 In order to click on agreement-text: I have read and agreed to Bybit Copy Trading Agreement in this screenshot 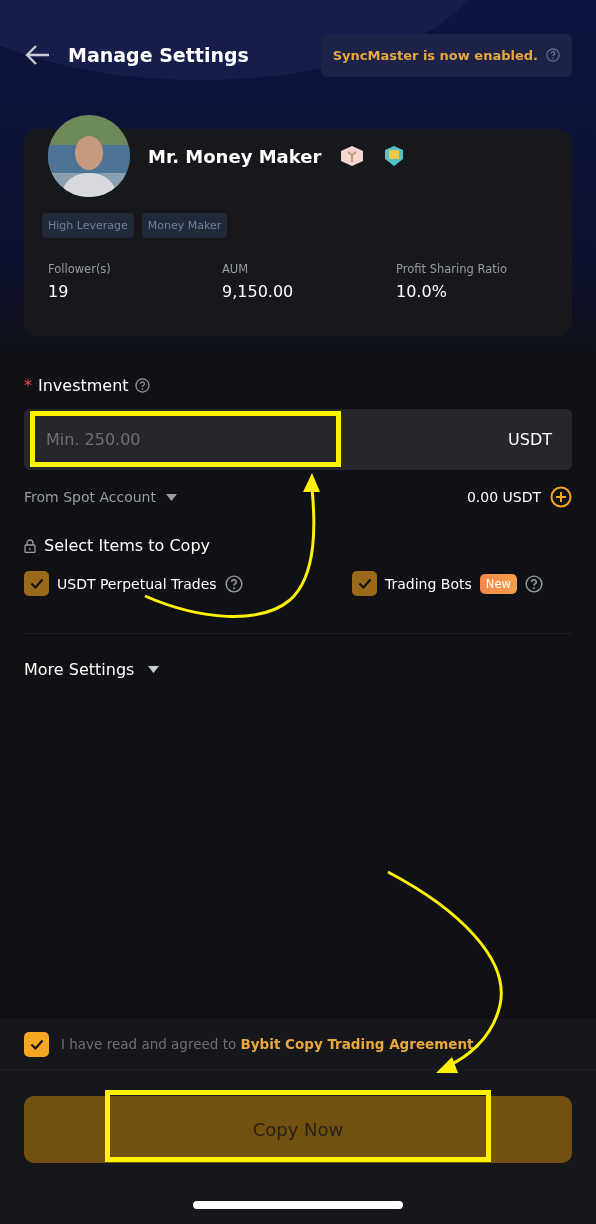, I will do `click(267, 1044)`.